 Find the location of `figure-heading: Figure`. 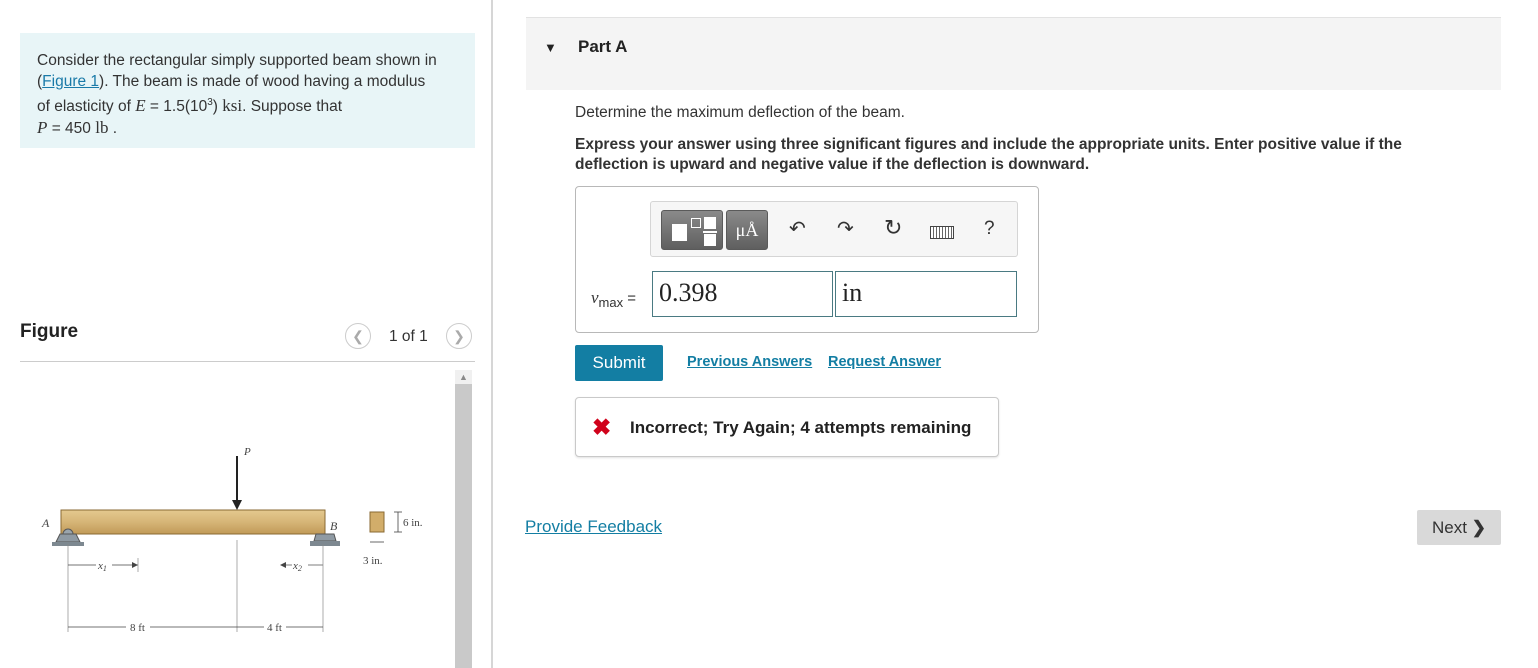

figure-heading: Figure is located at coordinates (49, 331).